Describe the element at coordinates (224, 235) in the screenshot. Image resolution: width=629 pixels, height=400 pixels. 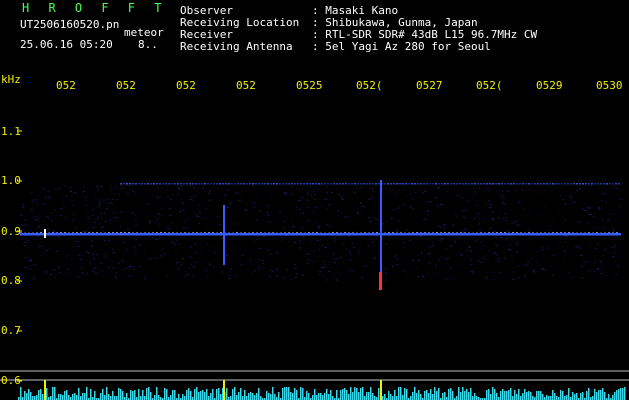
I see `meteor-echo` at that location.